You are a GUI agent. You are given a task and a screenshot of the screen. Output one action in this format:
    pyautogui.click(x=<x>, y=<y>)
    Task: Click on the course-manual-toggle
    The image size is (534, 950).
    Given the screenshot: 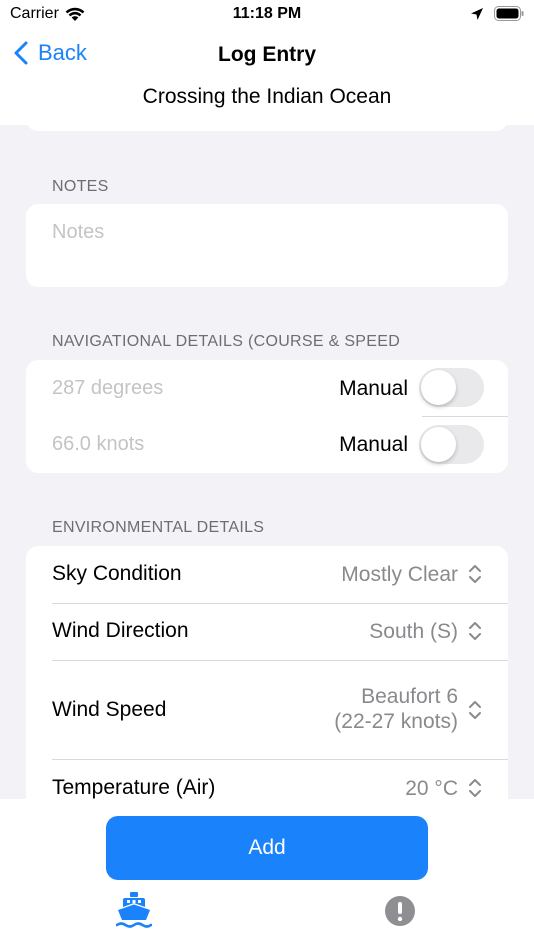 What is the action you would take?
    pyautogui.click(x=451, y=387)
    